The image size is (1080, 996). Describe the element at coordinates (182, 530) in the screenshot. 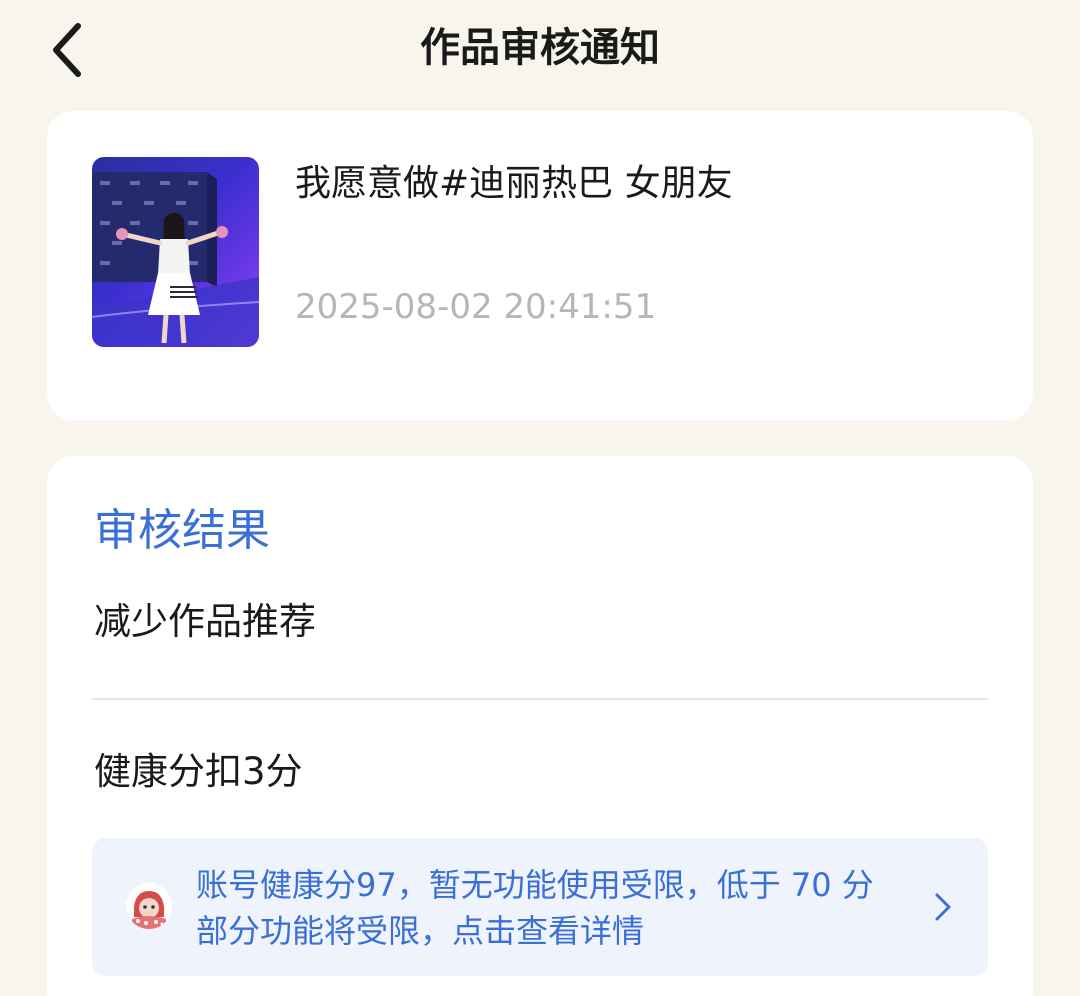

I see `section-title: 审核结果` at that location.